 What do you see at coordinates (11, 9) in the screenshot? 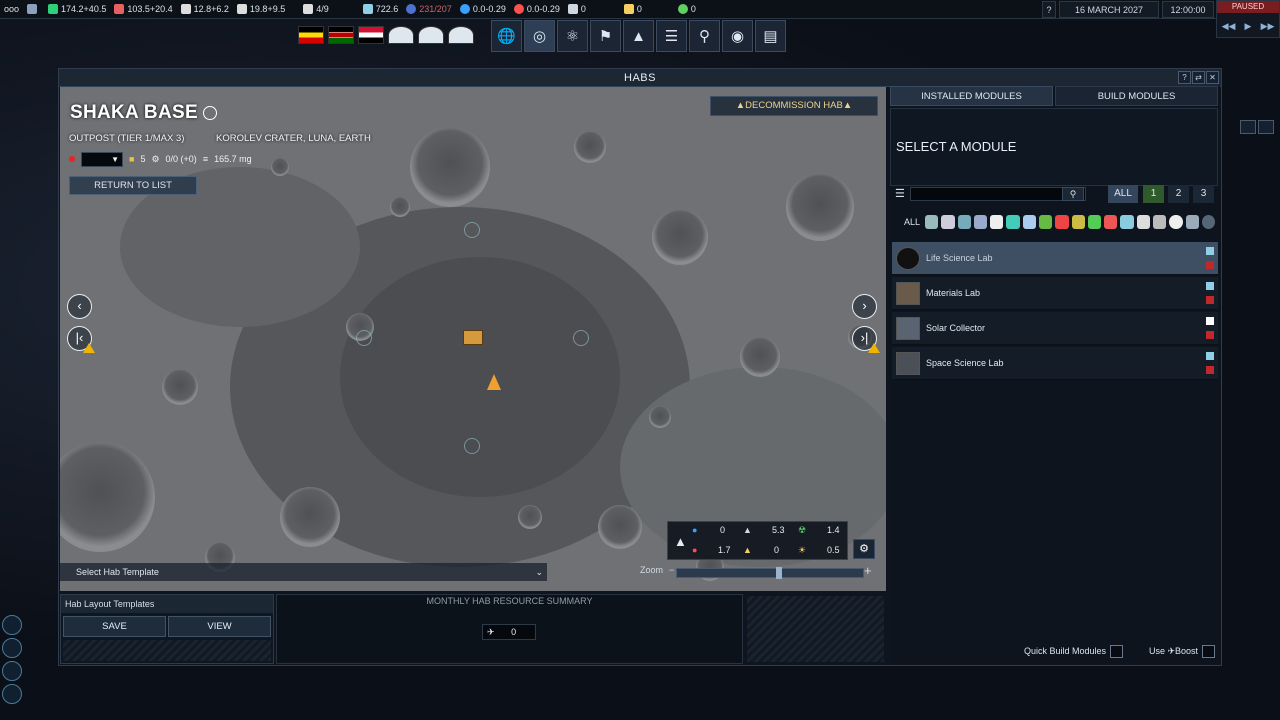
I see `main-menu-button: ooo` at bounding box center [11, 9].